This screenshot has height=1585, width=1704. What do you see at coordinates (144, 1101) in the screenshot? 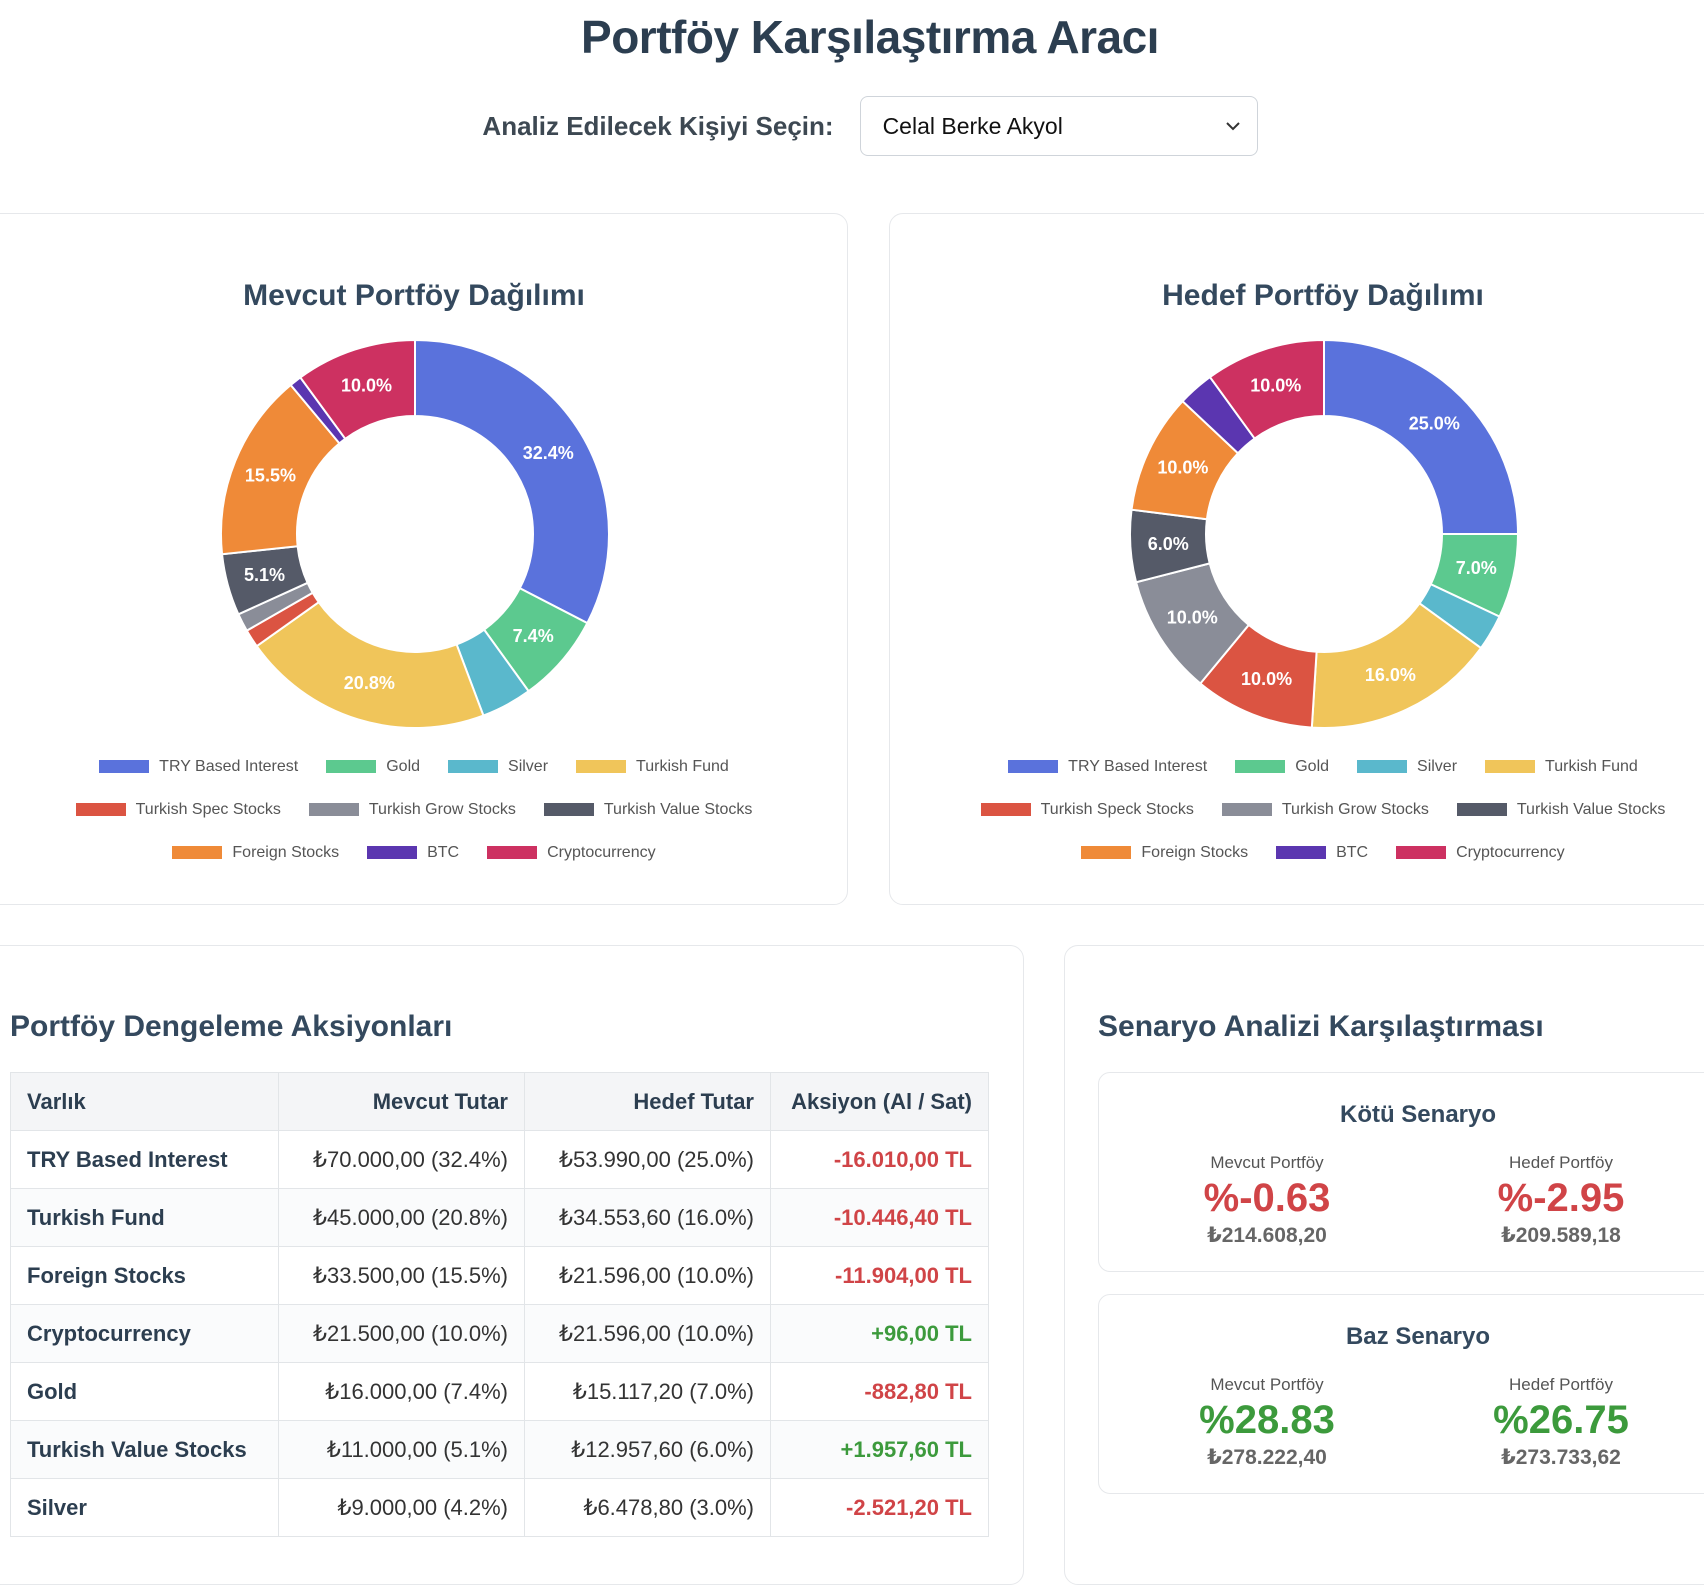
I see `col-asset: Varlık` at bounding box center [144, 1101].